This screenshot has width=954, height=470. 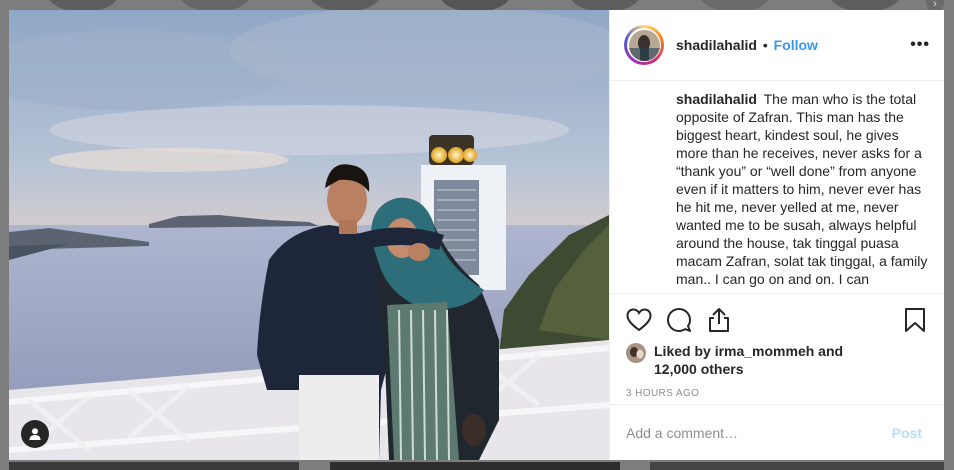 What do you see at coordinates (777, 393) in the screenshot?
I see `post-timestamp: 3 HOURS AGO` at bounding box center [777, 393].